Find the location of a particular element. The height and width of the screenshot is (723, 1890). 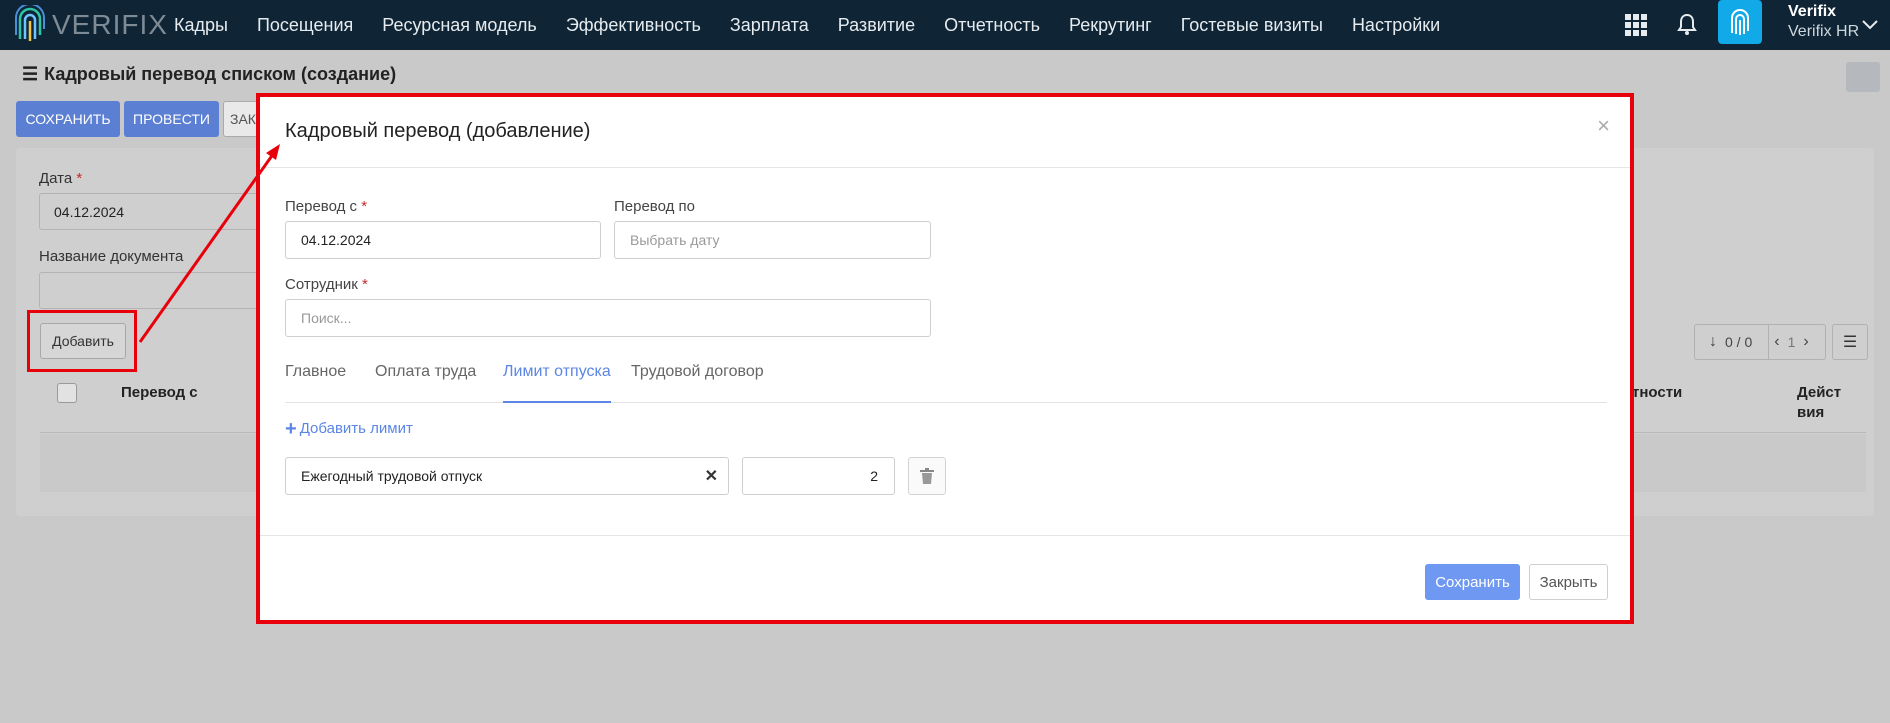

nav-item-efficiency: Эффективность is located at coordinates (633, 25).